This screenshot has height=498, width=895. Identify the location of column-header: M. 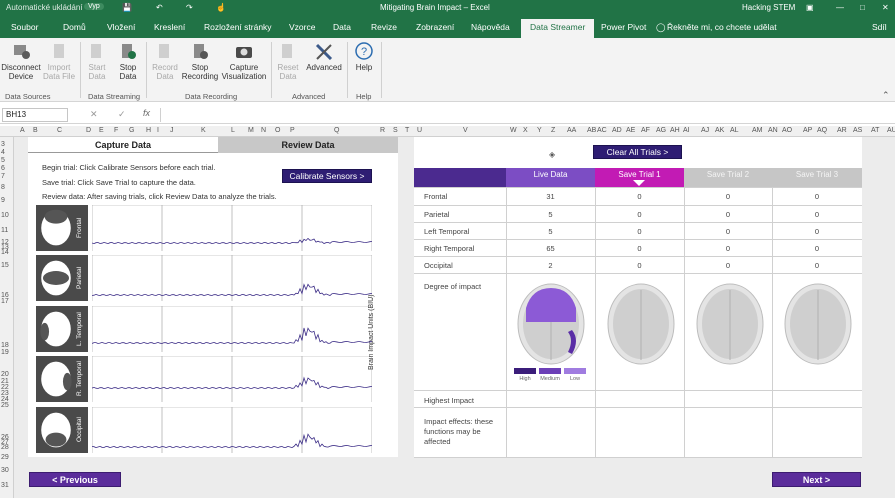
(251, 130).